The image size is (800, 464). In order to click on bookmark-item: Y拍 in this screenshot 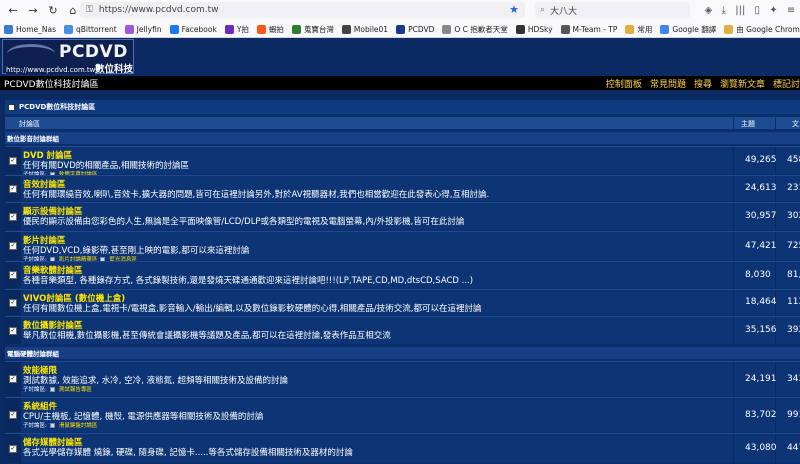, I will do `click(236, 29)`.